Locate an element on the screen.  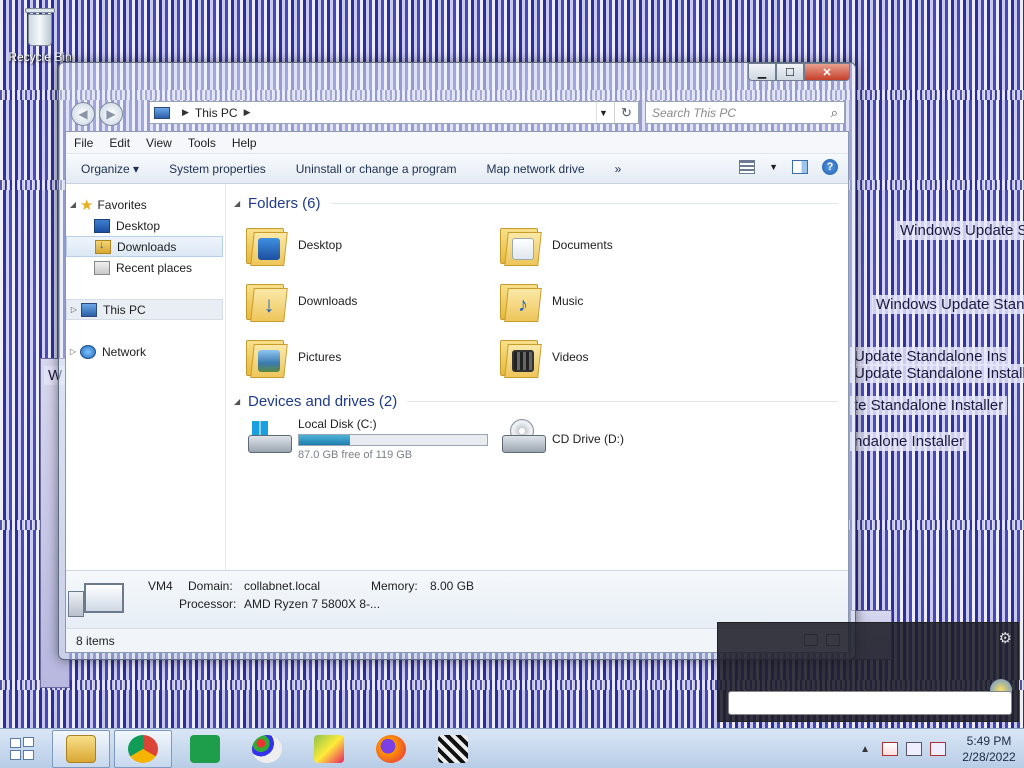
videos-folder-icon is located at coordinates (521, 357).